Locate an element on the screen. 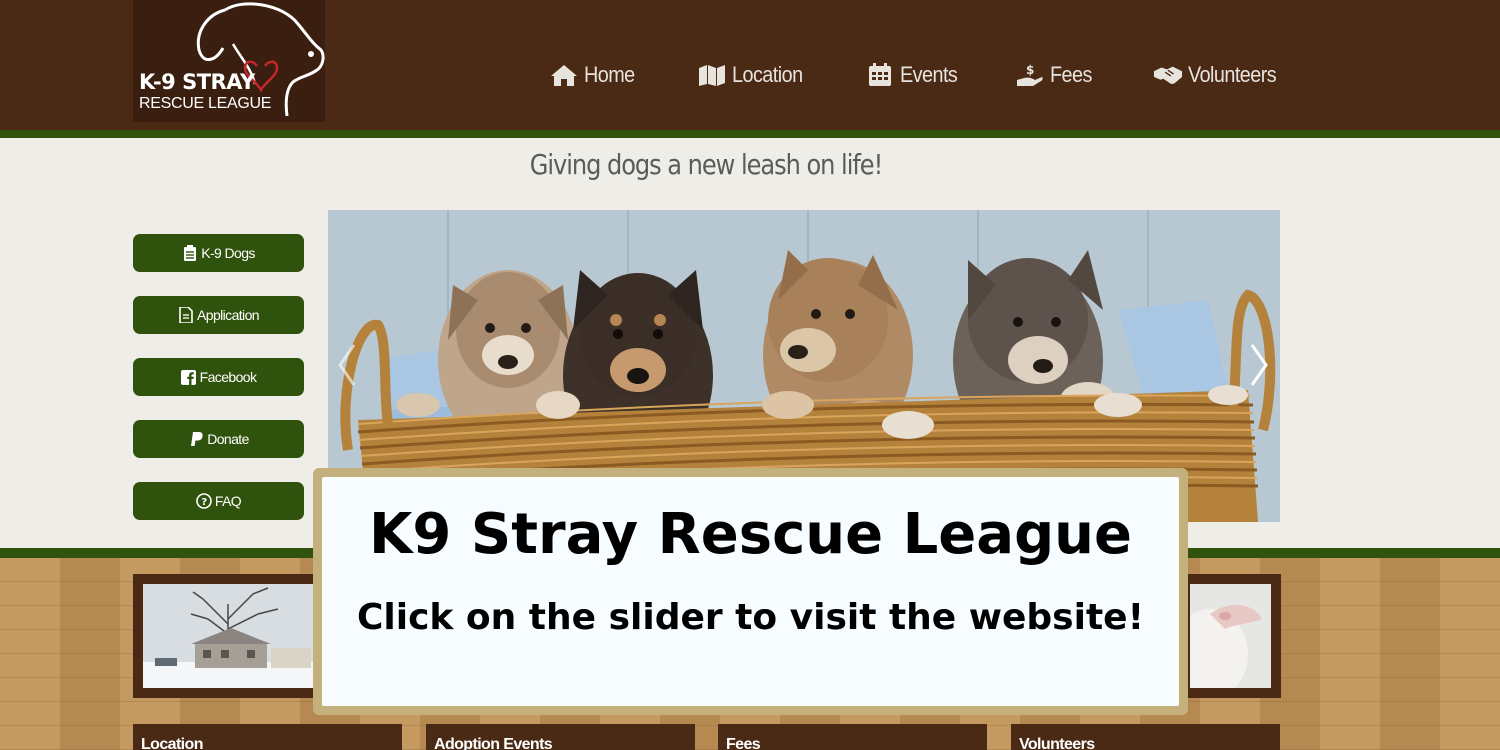  volunteers-photo-frame is located at coordinates (1230, 636).